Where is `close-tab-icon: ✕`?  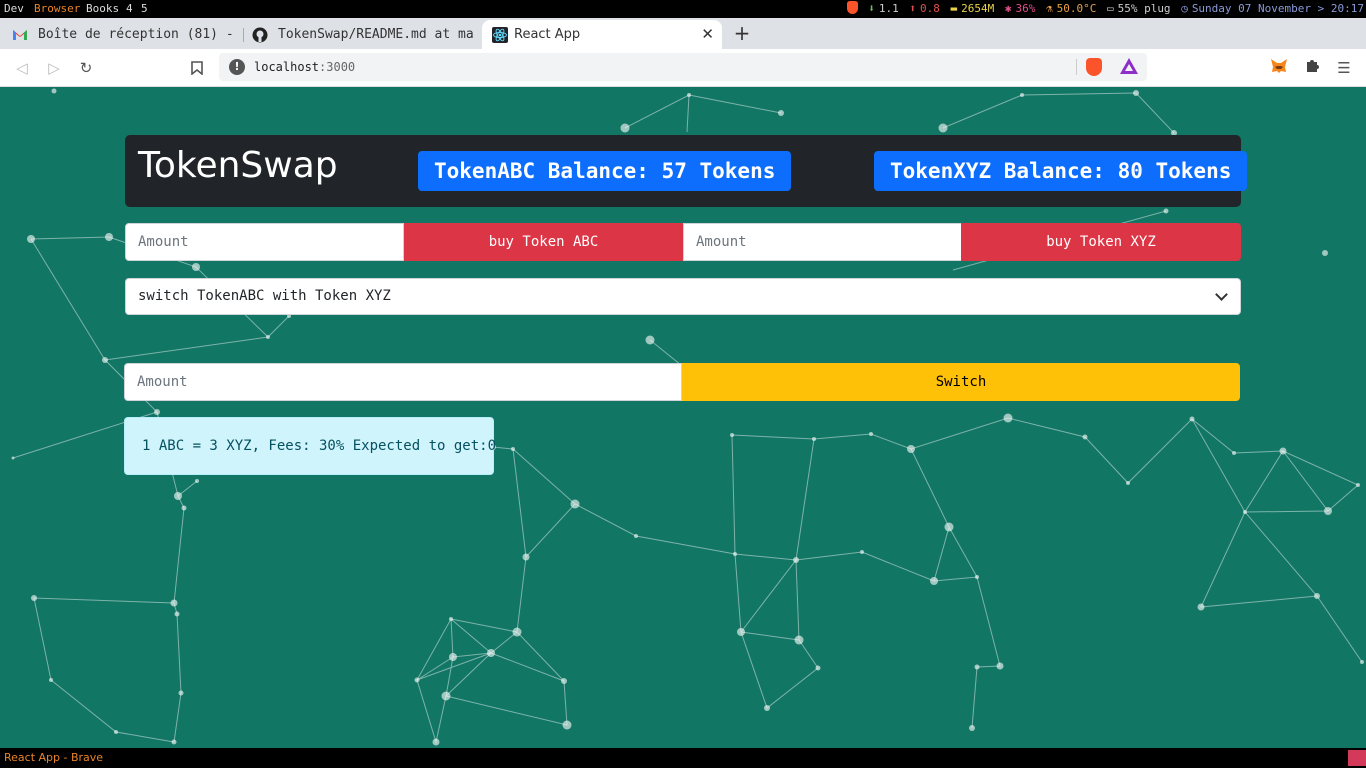
close-tab-icon: ✕ is located at coordinates (707, 34).